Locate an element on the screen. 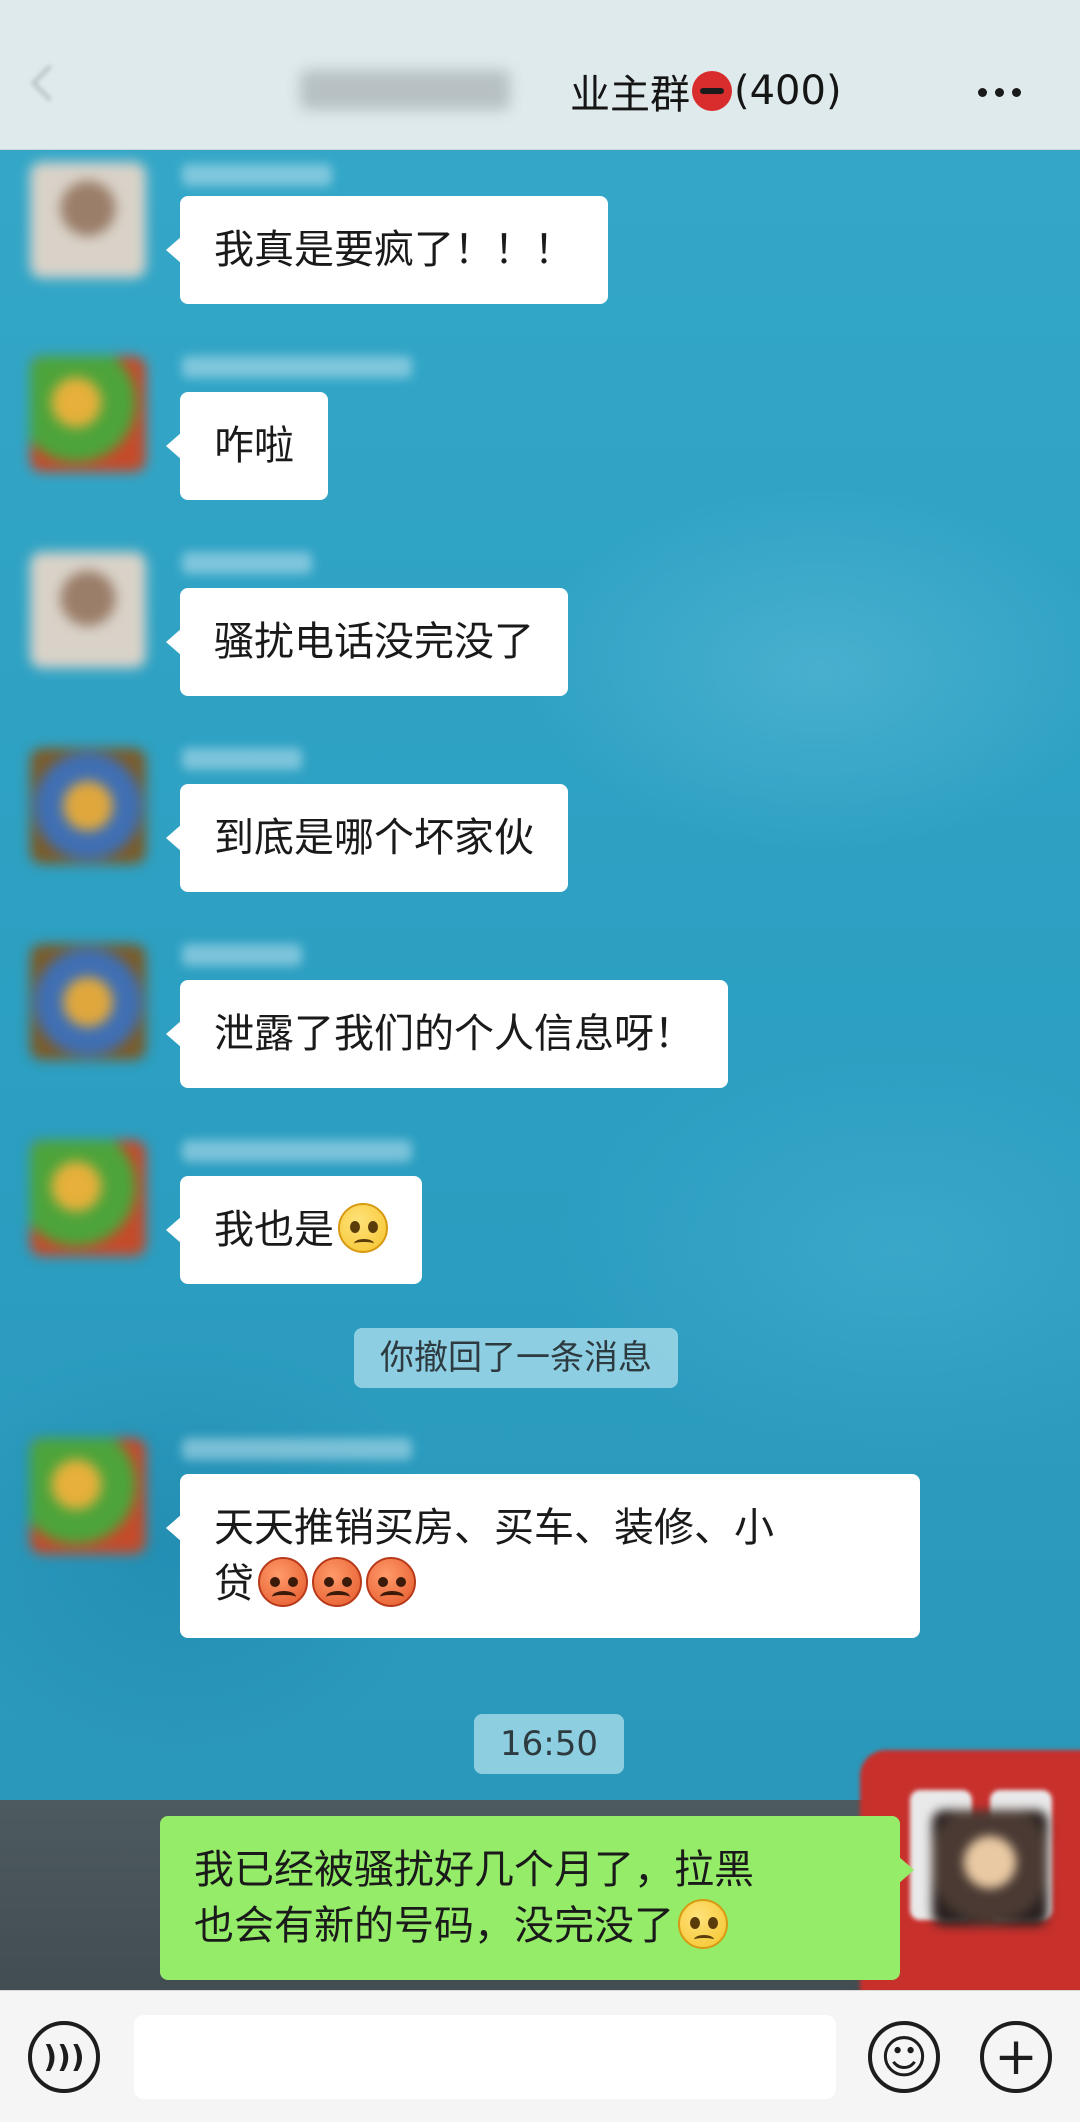 This screenshot has height=2122, width=1080. plus-icon: + is located at coordinates (1016, 2057).